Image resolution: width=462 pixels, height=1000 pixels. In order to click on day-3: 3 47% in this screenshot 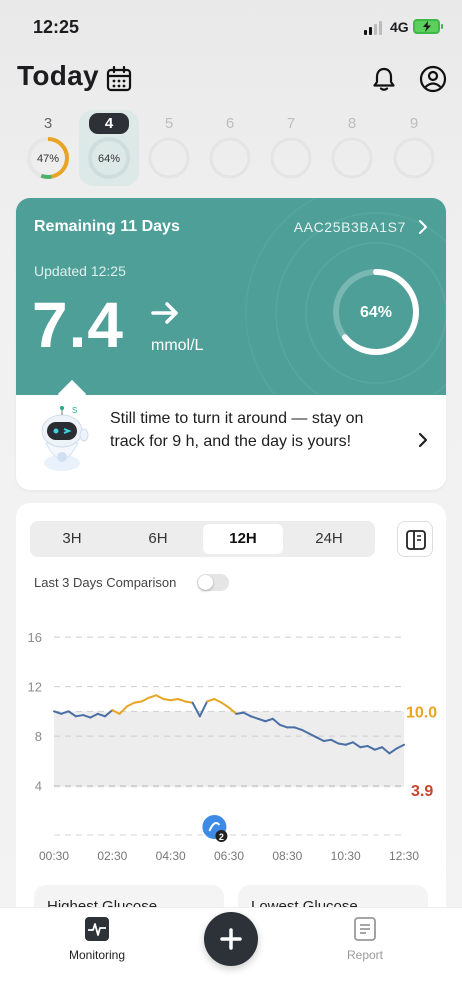, I will do `click(48, 148)`.